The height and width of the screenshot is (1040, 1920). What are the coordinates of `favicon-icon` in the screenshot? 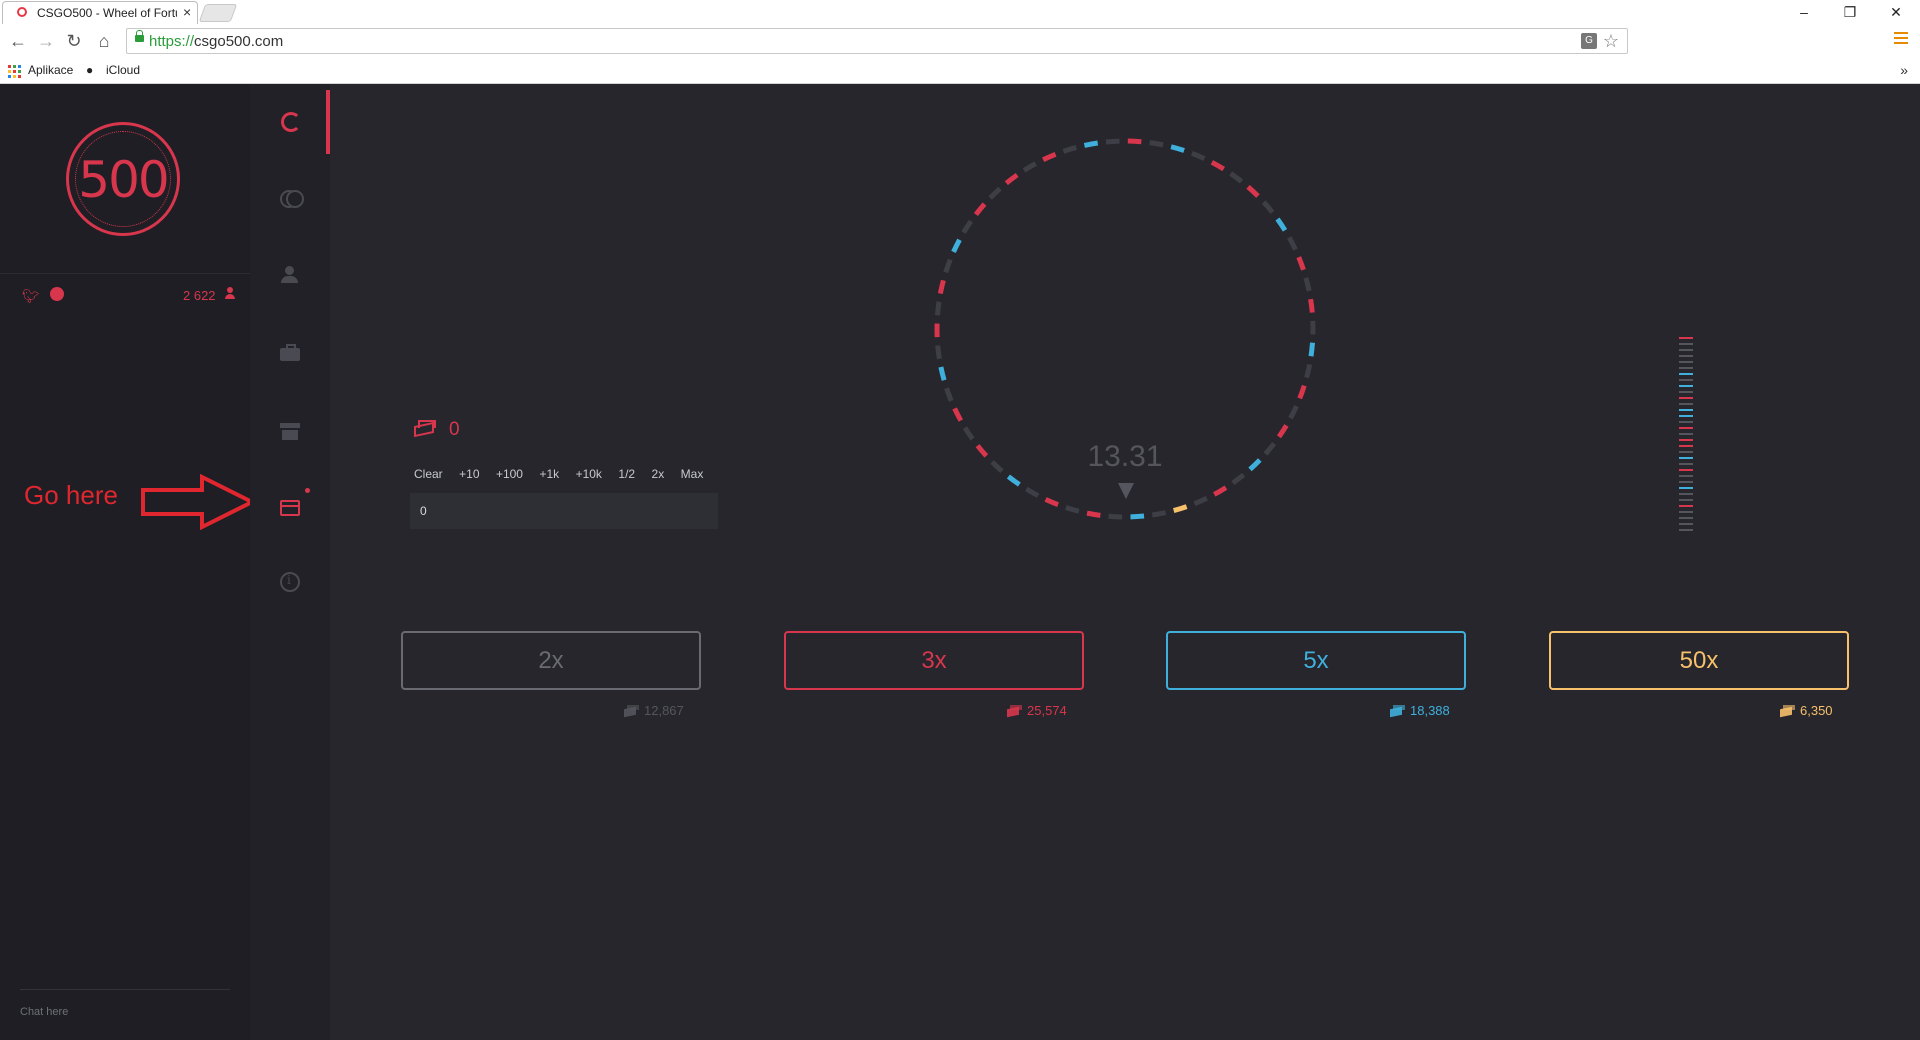 It's located at (22, 12).